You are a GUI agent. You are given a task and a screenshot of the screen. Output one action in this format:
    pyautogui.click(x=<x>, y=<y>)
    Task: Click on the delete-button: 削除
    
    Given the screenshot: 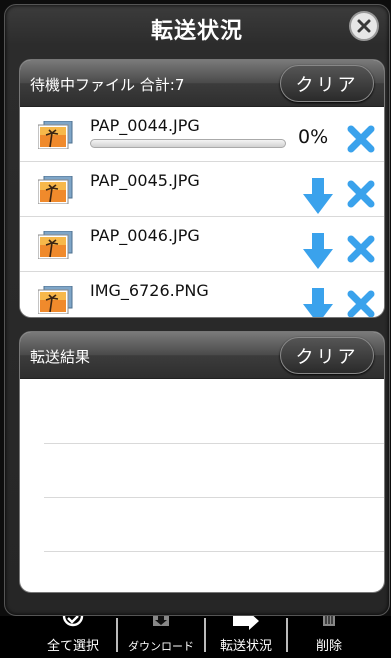 What is the action you would take?
    pyautogui.click(x=329, y=637)
    